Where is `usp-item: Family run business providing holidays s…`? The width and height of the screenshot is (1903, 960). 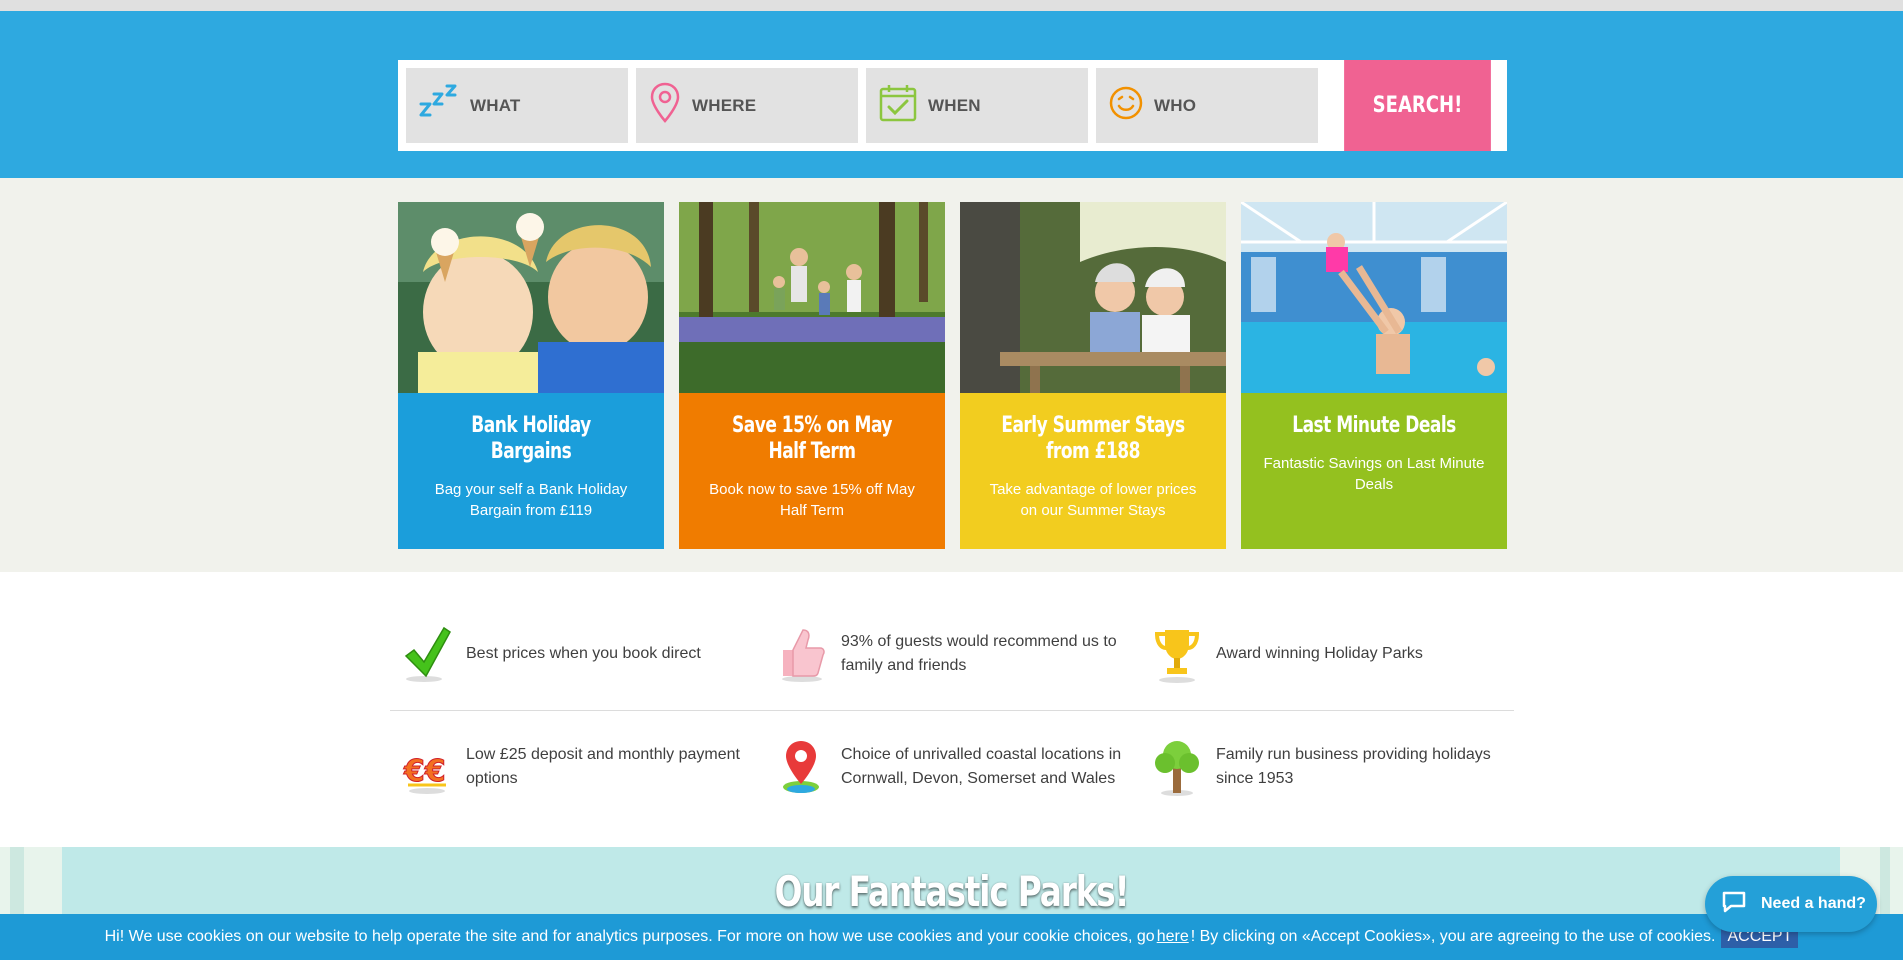
usp-item: Family run business providing holidays s… is located at coordinates (1325, 767).